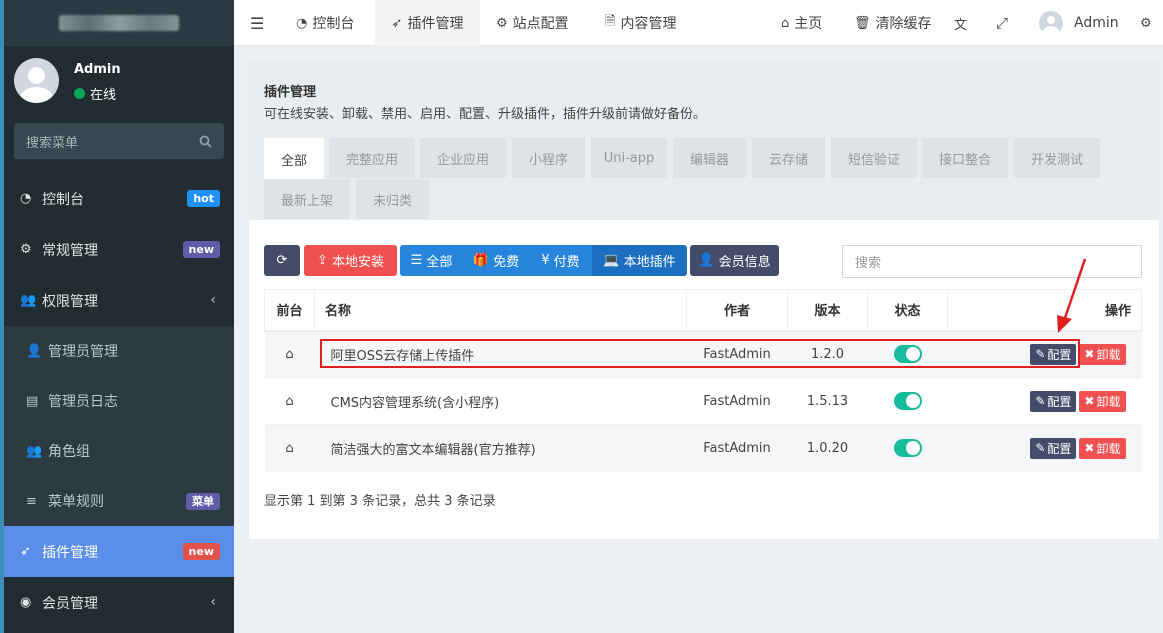 Image resolution: width=1163 pixels, height=633 pixels. I want to click on filter-paid-button: ¥ 付费, so click(560, 260).